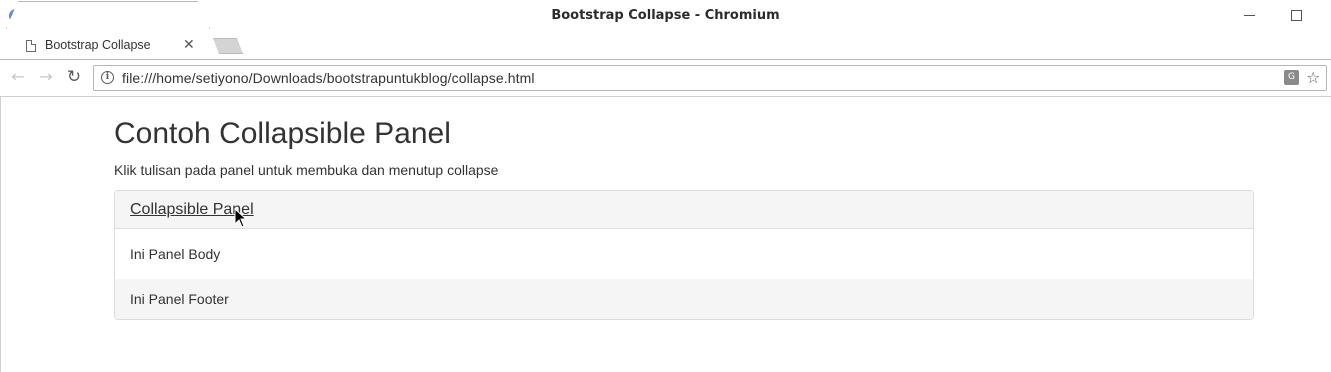 The height and width of the screenshot is (372, 1331). Describe the element at coordinates (1313, 77) in the screenshot. I see `bookmark-star-icon: ☆` at that location.